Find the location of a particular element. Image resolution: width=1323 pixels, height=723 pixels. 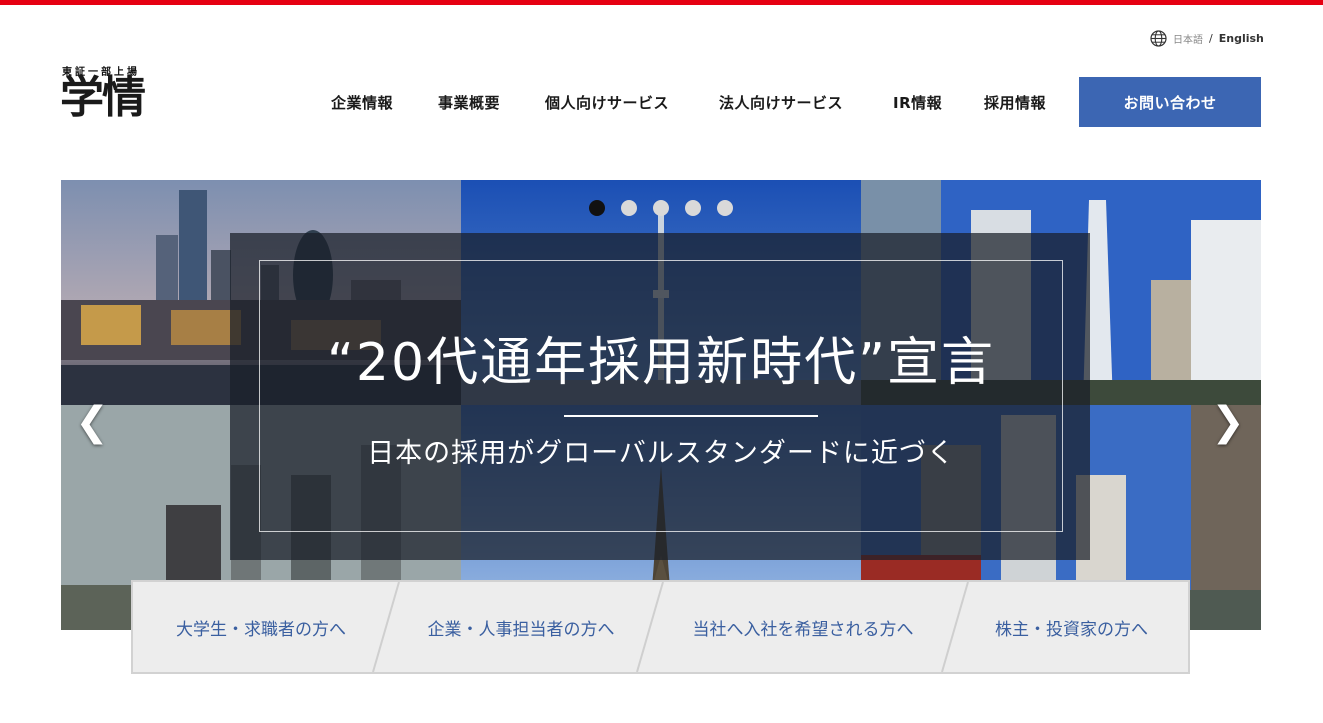

globe-icon is located at coordinates (1158, 38).